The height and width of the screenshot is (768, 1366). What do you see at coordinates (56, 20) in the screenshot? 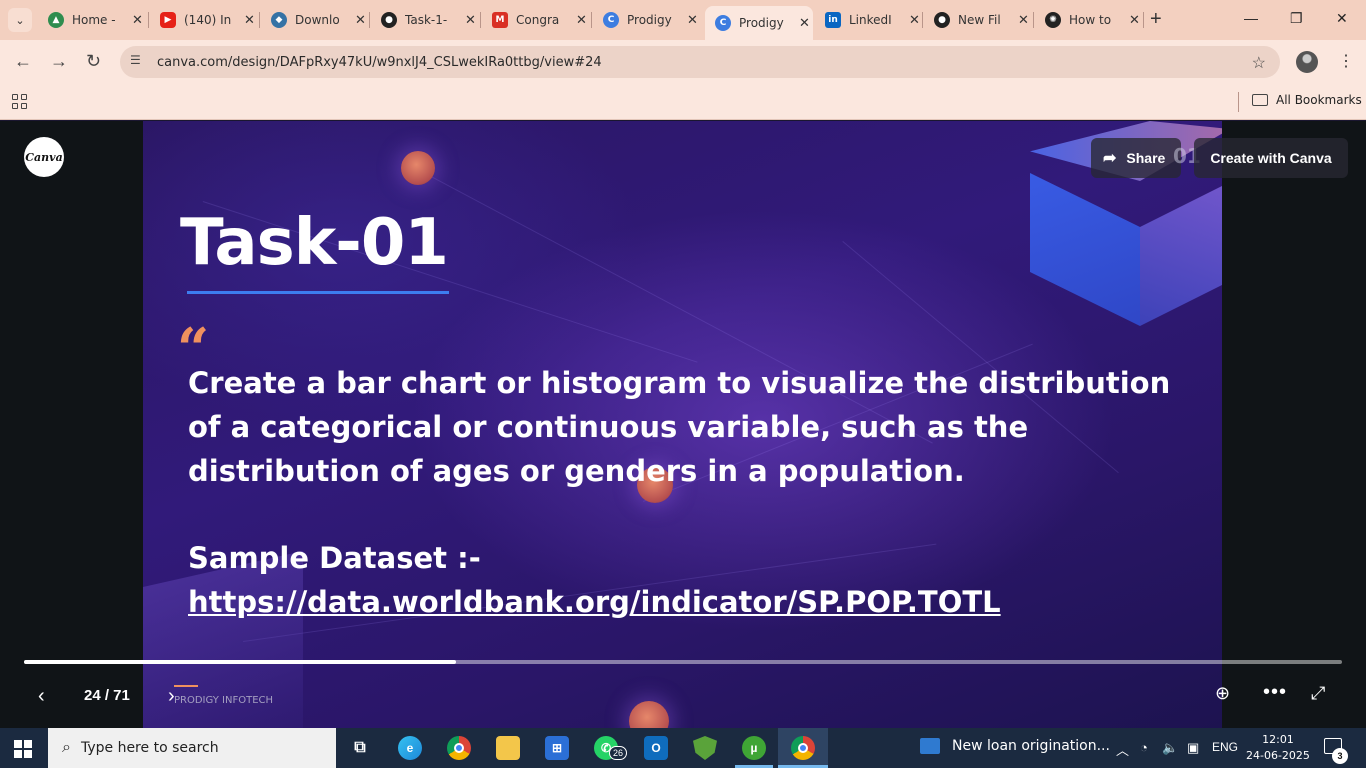
I see `drive-icon: ▲` at bounding box center [56, 20].